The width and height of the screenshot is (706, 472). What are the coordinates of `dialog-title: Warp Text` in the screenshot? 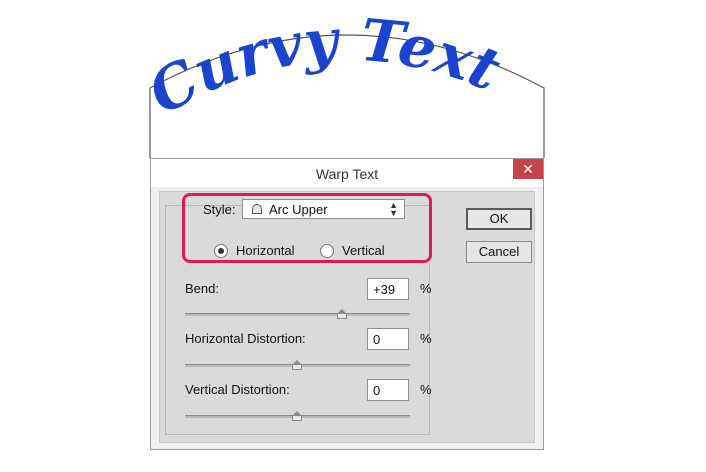 It's located at (347, 174).